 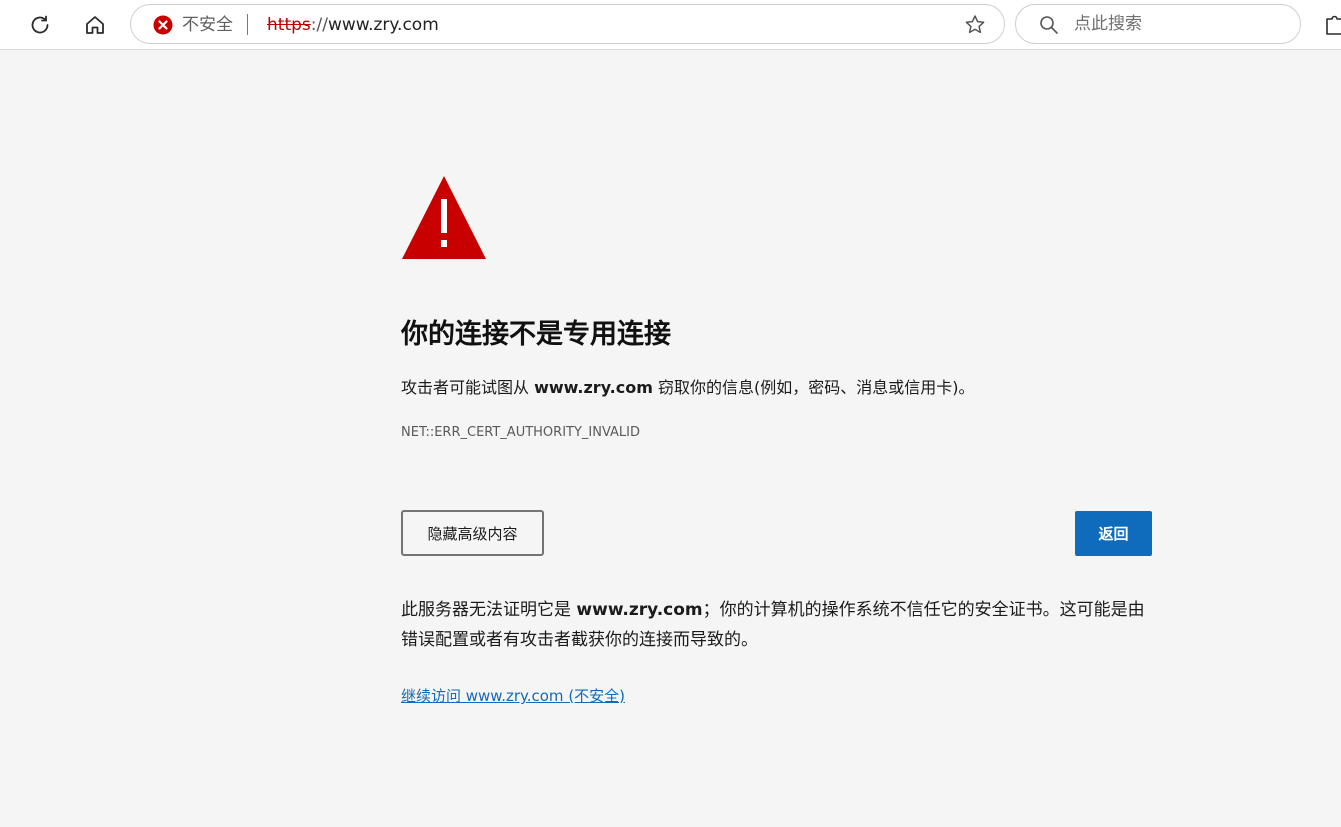 What do you see at coordinates (1049, 25) in the screenshot?
I see `search-icon` at bounding box center [1049, 25].